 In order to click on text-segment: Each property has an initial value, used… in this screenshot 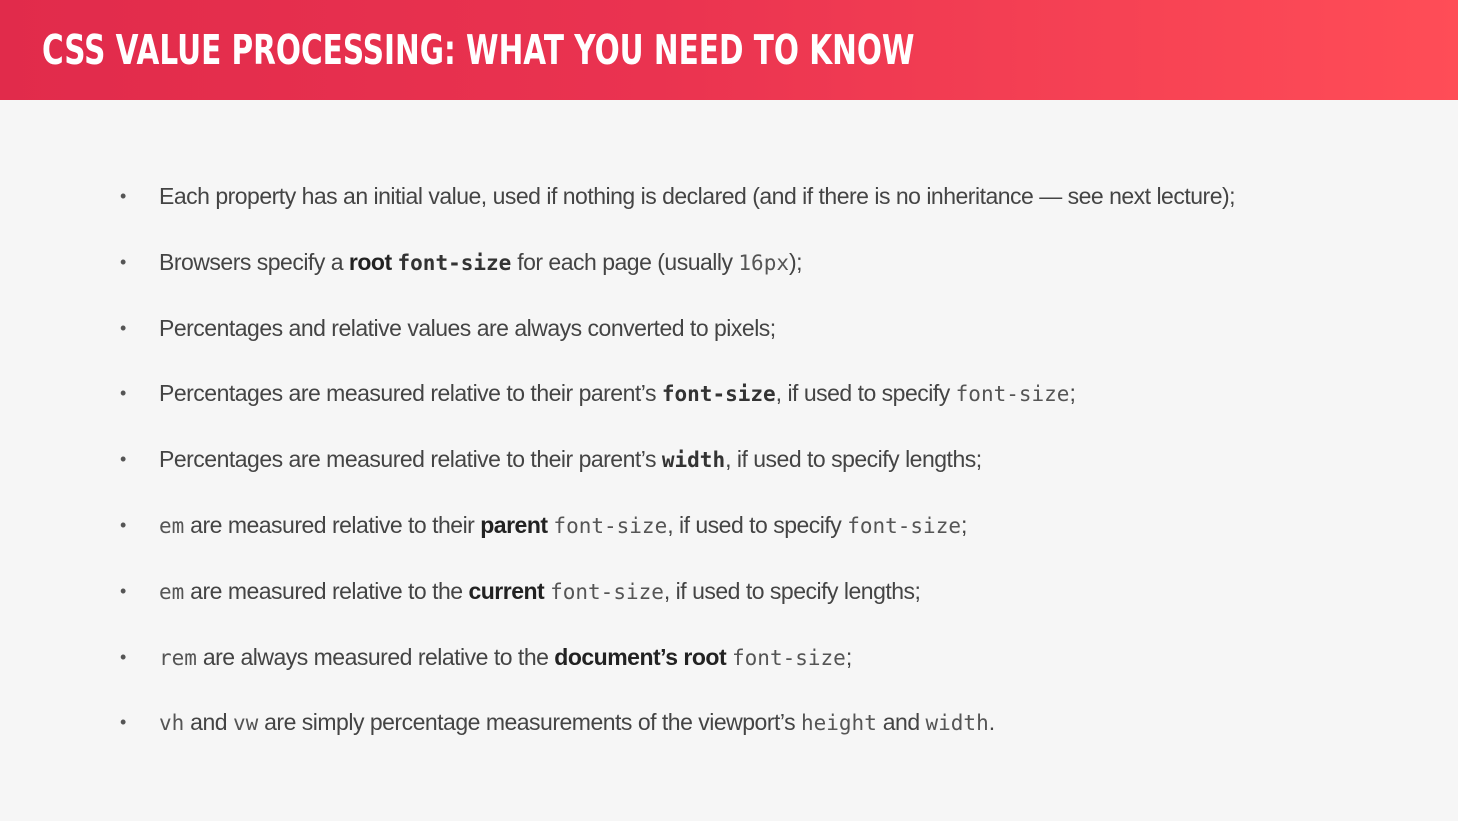, I will do `click(697, 196)`.